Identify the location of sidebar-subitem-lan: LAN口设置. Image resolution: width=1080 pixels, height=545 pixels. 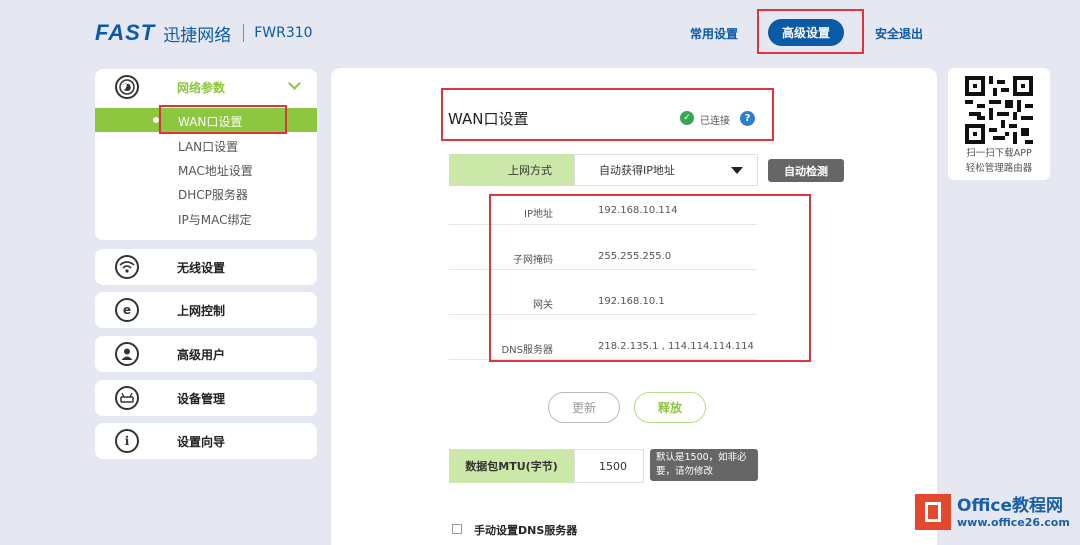
(208, 146).